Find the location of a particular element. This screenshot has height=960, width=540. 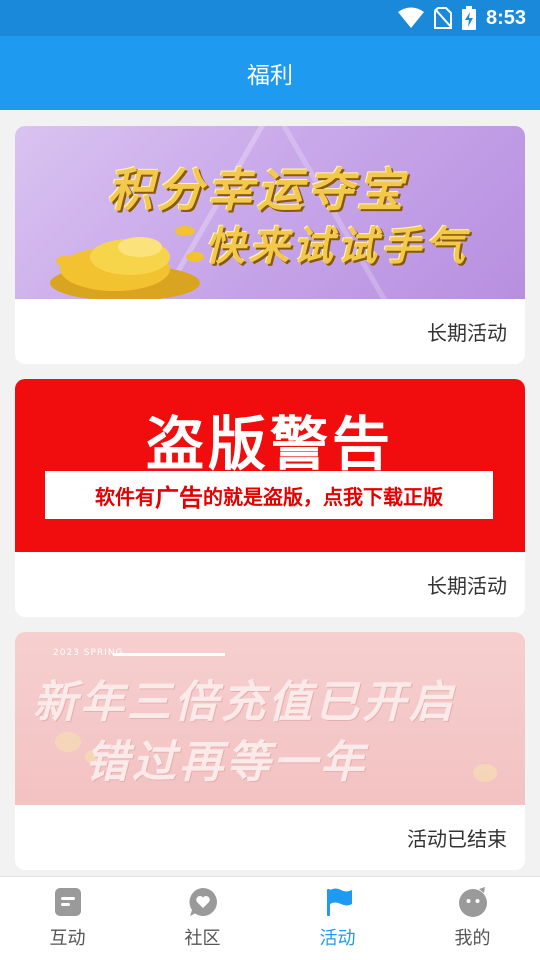

nav-label: 互动 is located at coordinates (67, 938).